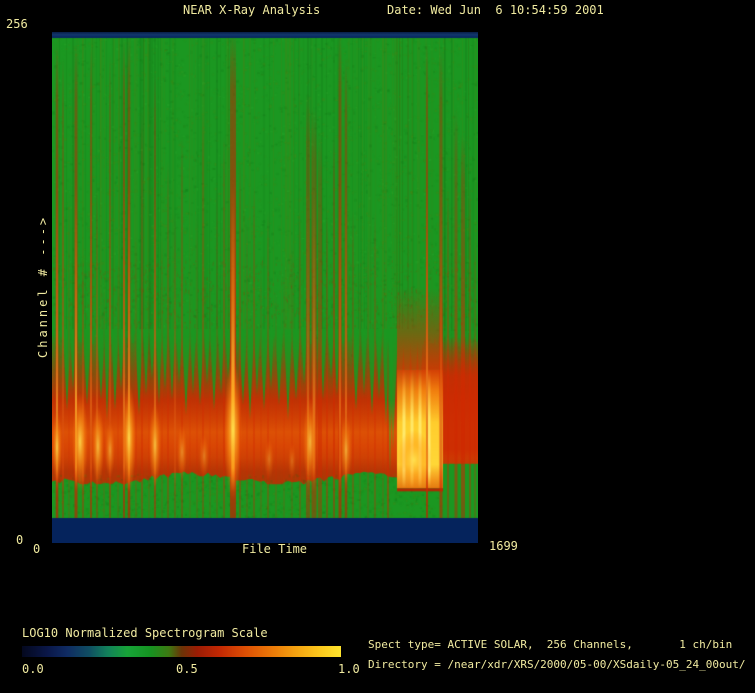 This screenshot has width=755, height=693. I want to click on y-axis-min-label: 0, so click(20, 540).